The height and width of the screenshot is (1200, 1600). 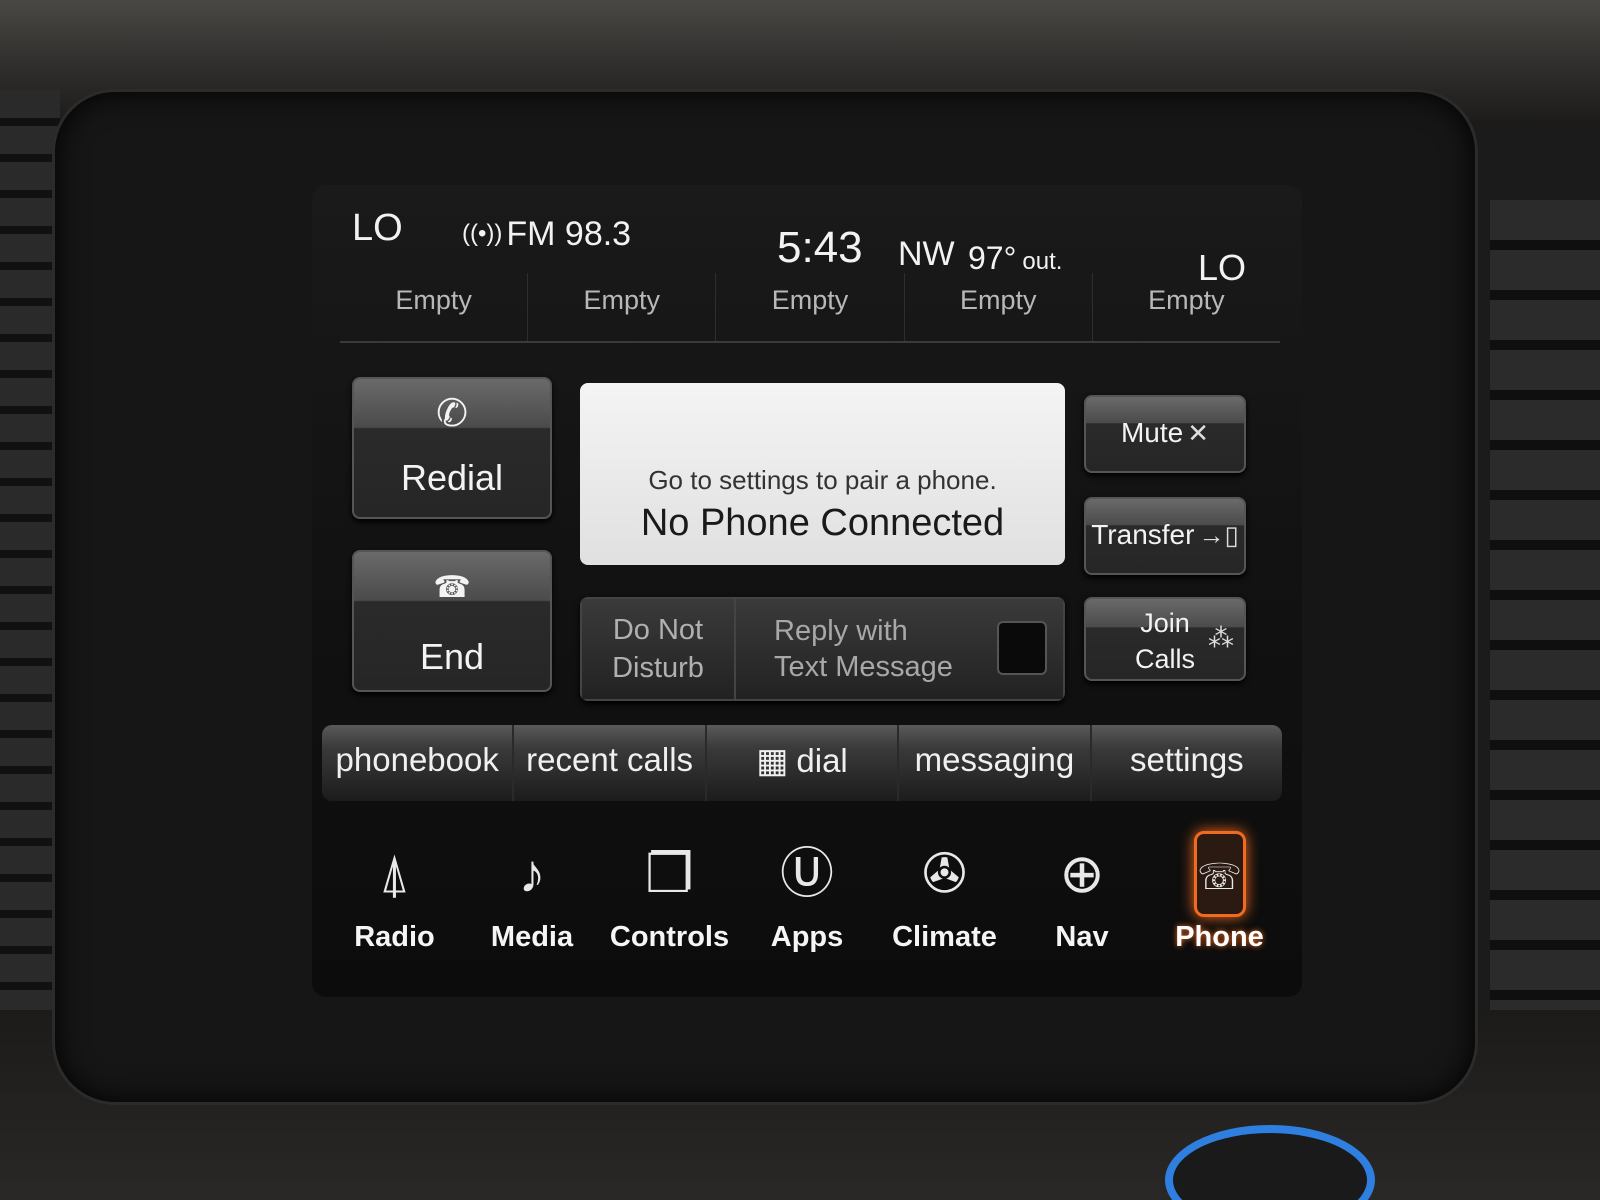 I want to click on tab-settings: settings, so click(x=1187, y=763).